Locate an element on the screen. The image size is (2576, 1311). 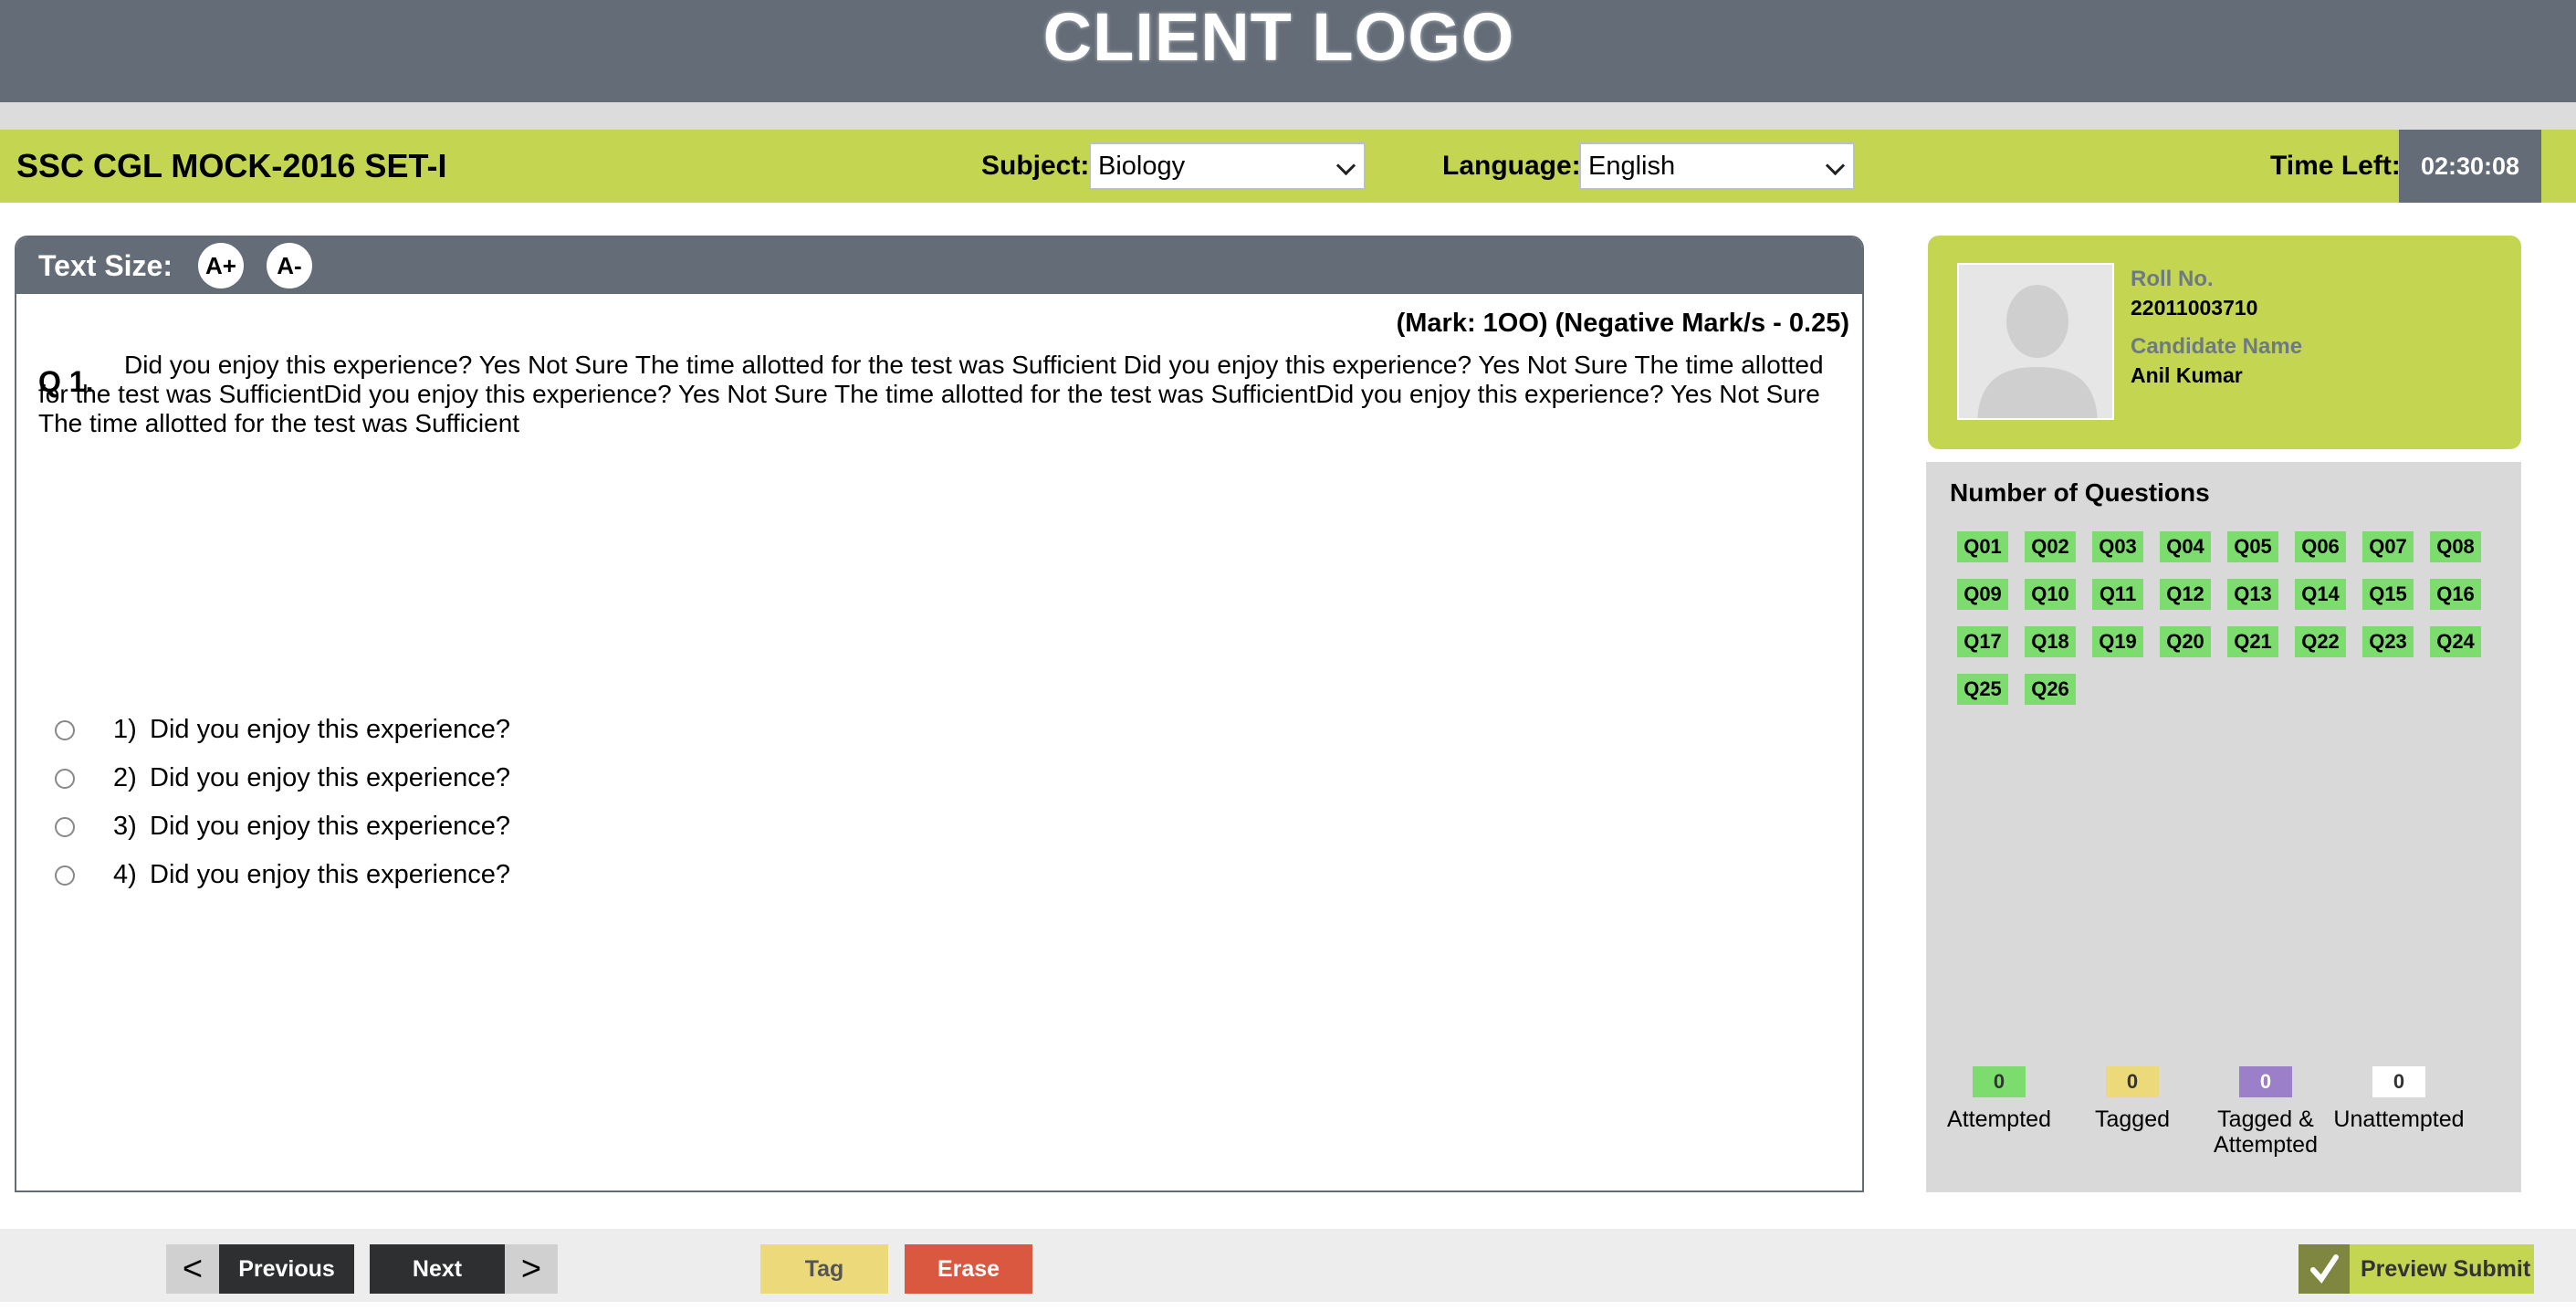
option-number: 4) is located at coordinates (125, 874).